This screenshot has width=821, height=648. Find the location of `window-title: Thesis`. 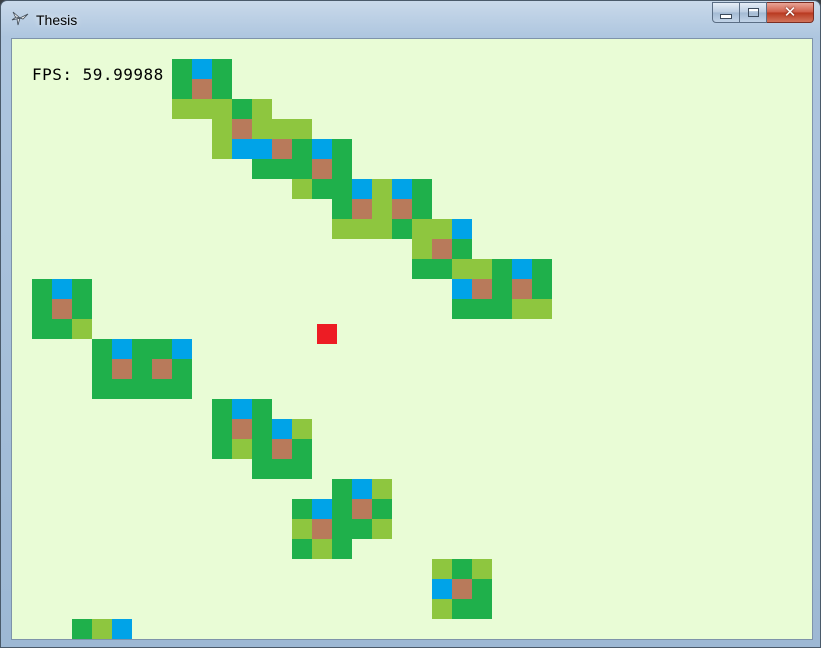

window-title: Thesis is located at coordinates (57, 20).